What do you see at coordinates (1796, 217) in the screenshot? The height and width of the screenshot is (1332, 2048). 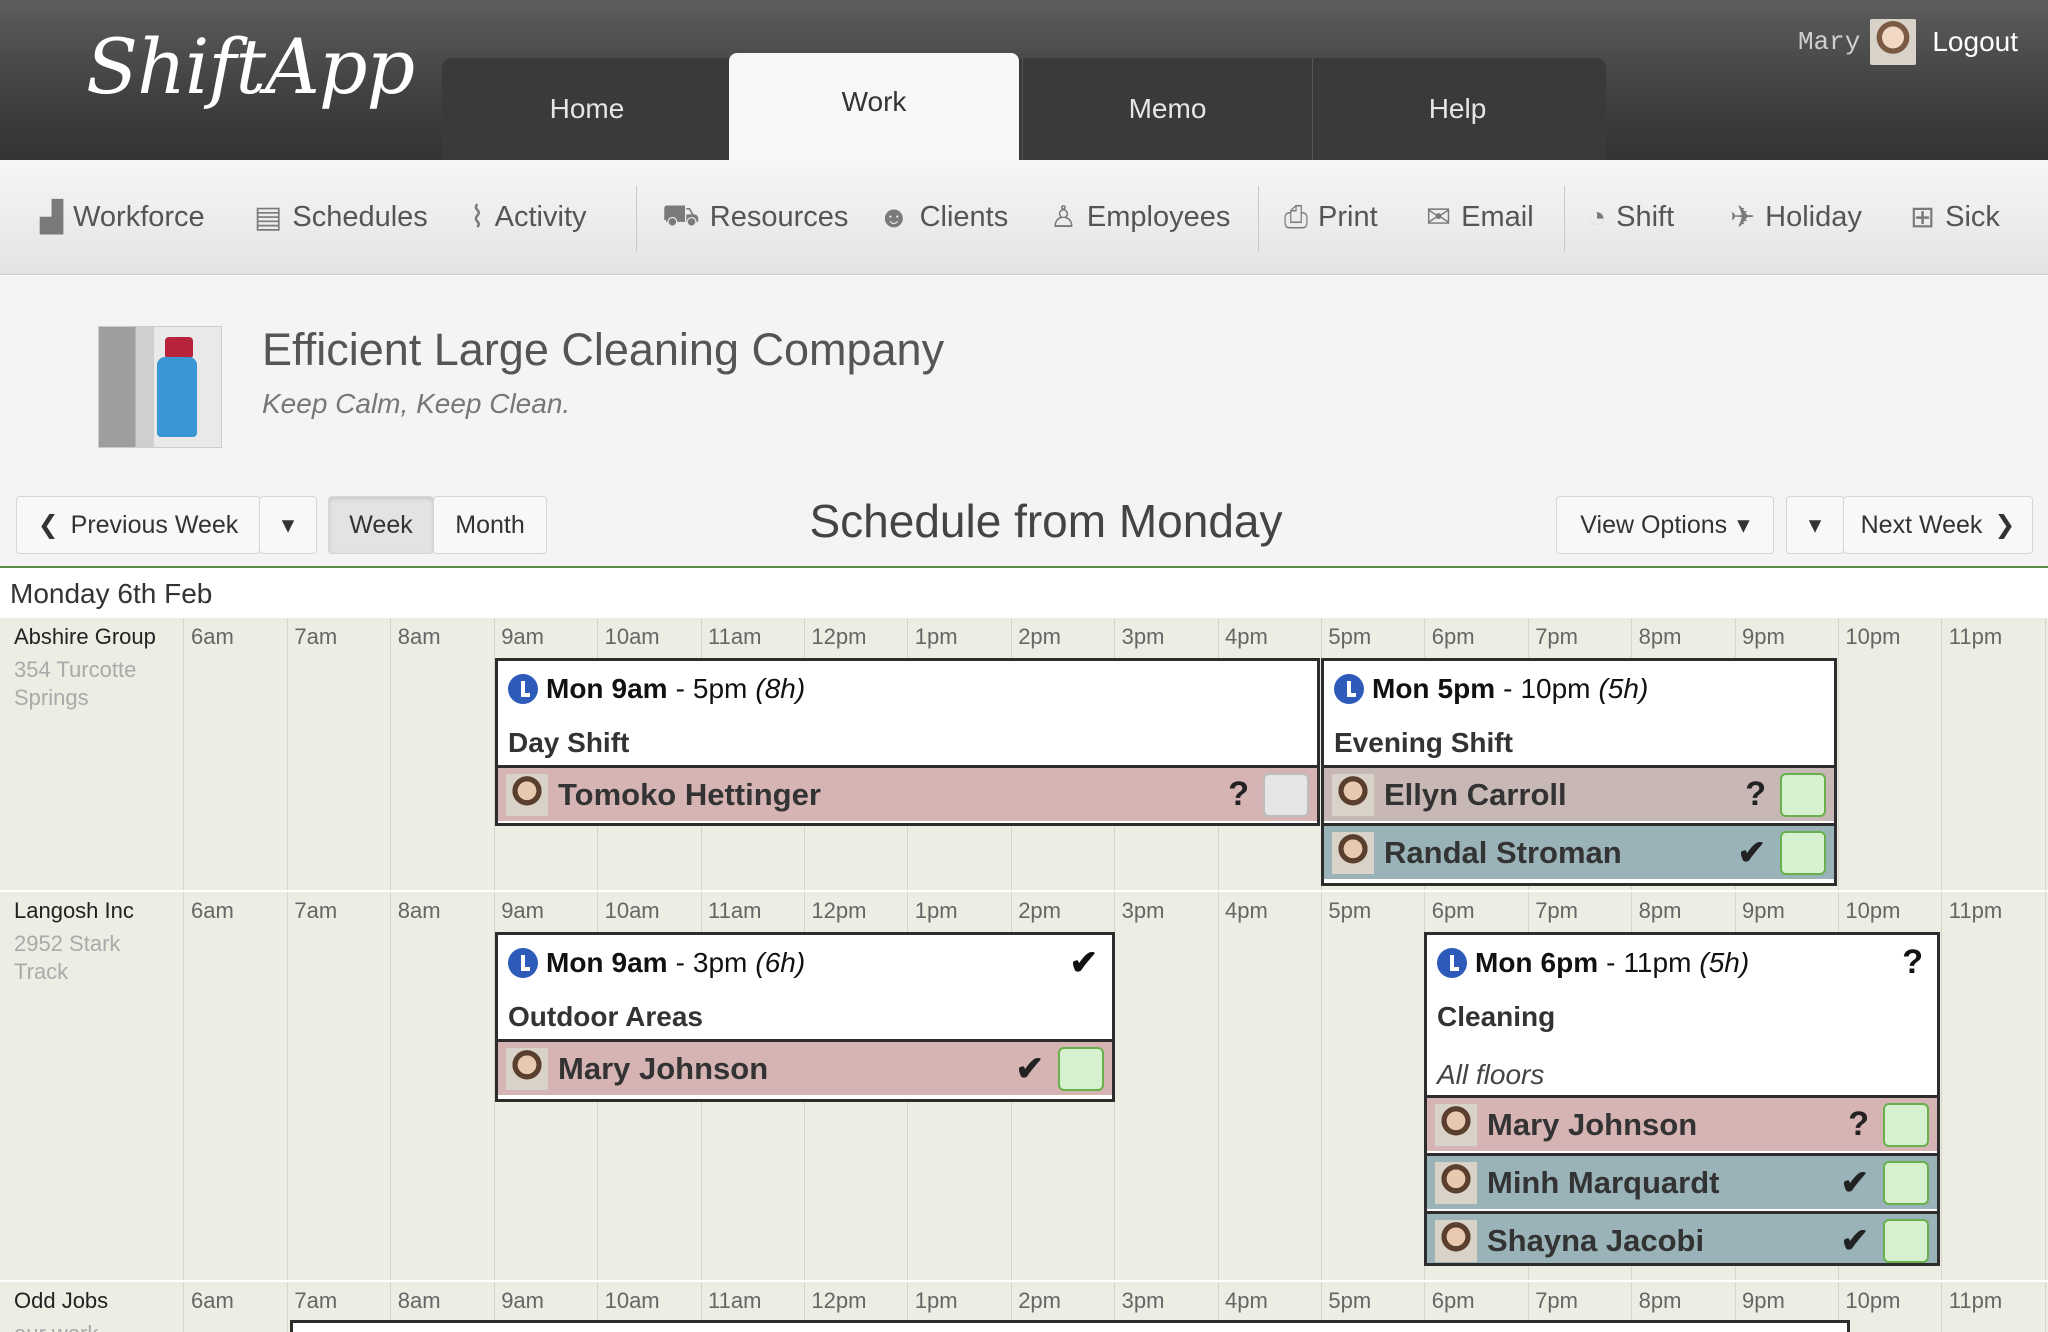 I see `toolbar-holiday: ✈ Holiday` at bounding box center [1796, 217].